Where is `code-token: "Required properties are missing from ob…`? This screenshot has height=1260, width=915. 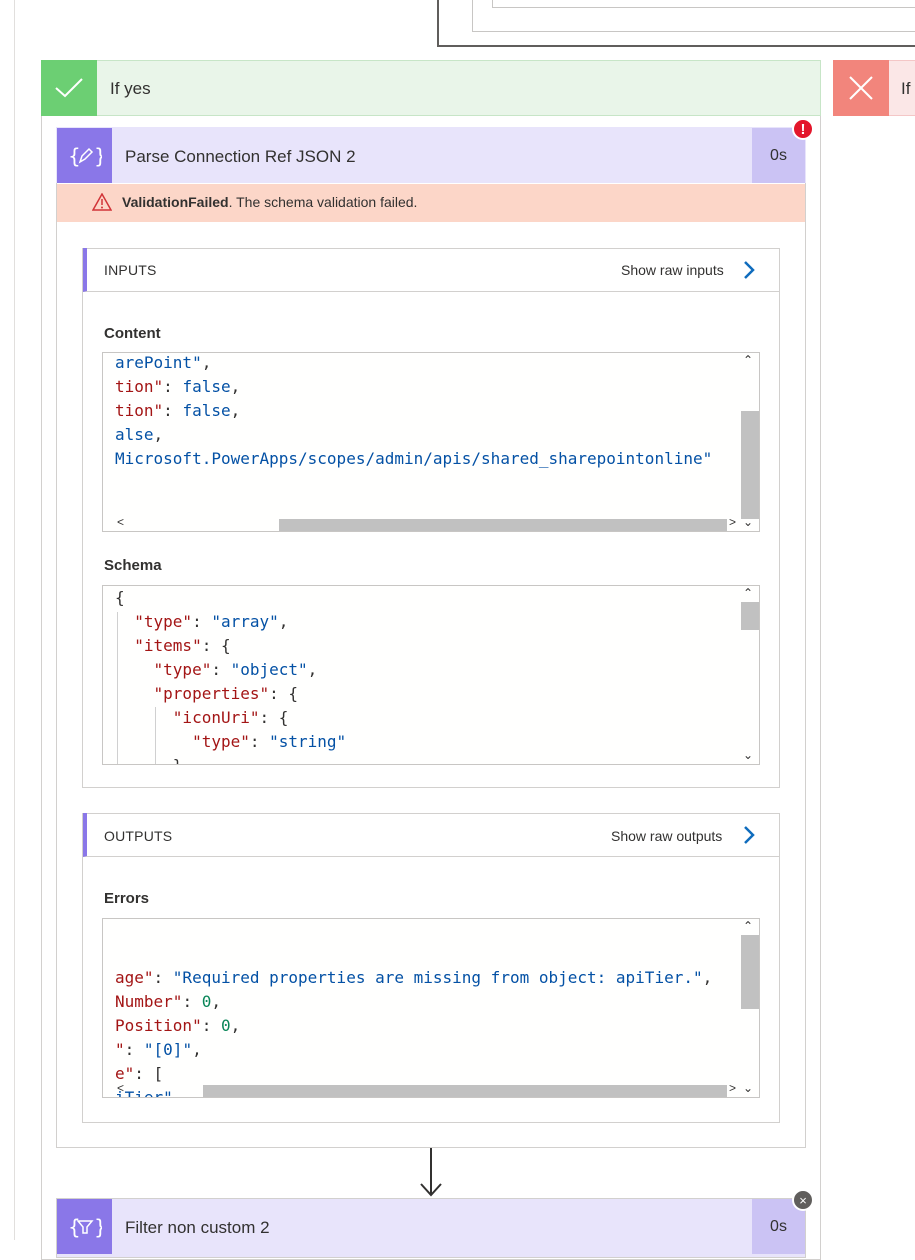
code-token: "Required properties are missing from ob… is located at coordinates (437, 977).